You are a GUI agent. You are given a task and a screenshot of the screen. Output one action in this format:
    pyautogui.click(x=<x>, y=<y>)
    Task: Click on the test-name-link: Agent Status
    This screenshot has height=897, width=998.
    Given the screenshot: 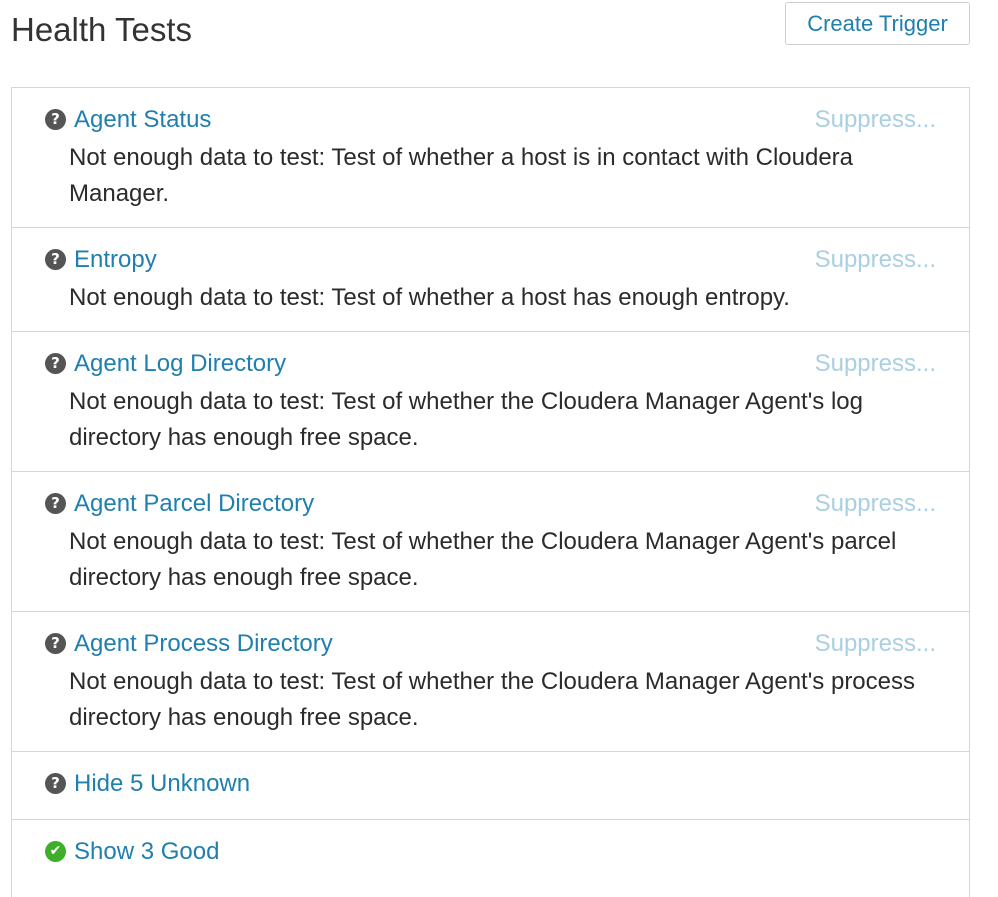 What is the action you would take?
    pyautogui.click(x=142, y=120)
    